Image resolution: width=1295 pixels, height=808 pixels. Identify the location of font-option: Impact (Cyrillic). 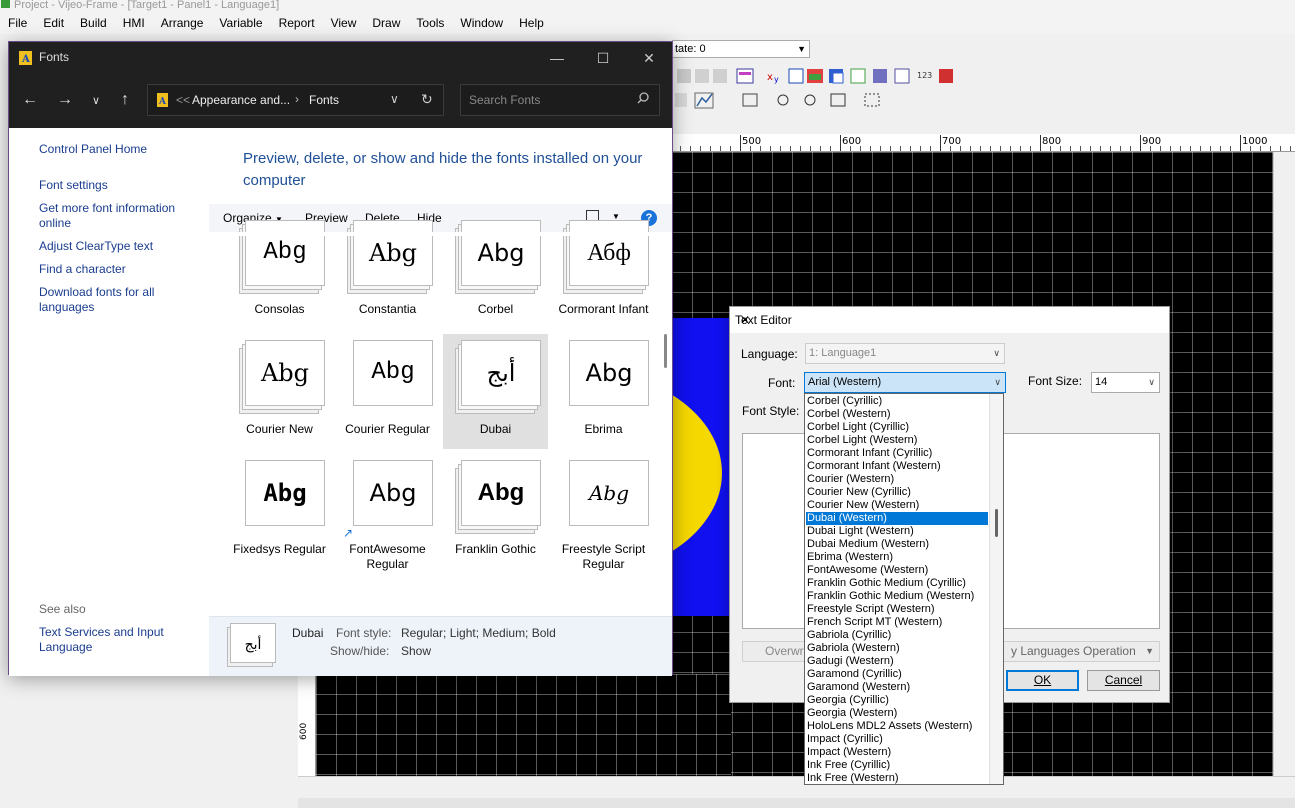
(897, 739).